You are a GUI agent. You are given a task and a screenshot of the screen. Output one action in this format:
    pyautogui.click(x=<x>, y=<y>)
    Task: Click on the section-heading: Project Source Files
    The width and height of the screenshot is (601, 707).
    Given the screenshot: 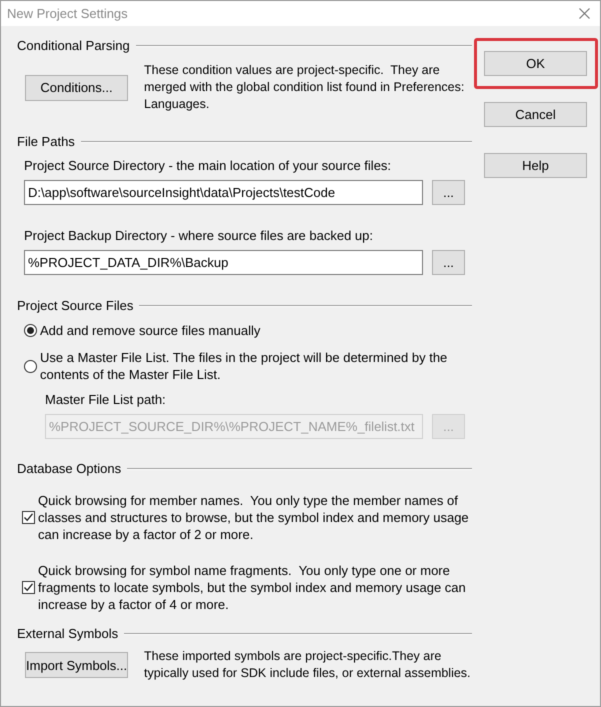 What is the action you would take?
    pyautogui.click(x=75, y=305)
    